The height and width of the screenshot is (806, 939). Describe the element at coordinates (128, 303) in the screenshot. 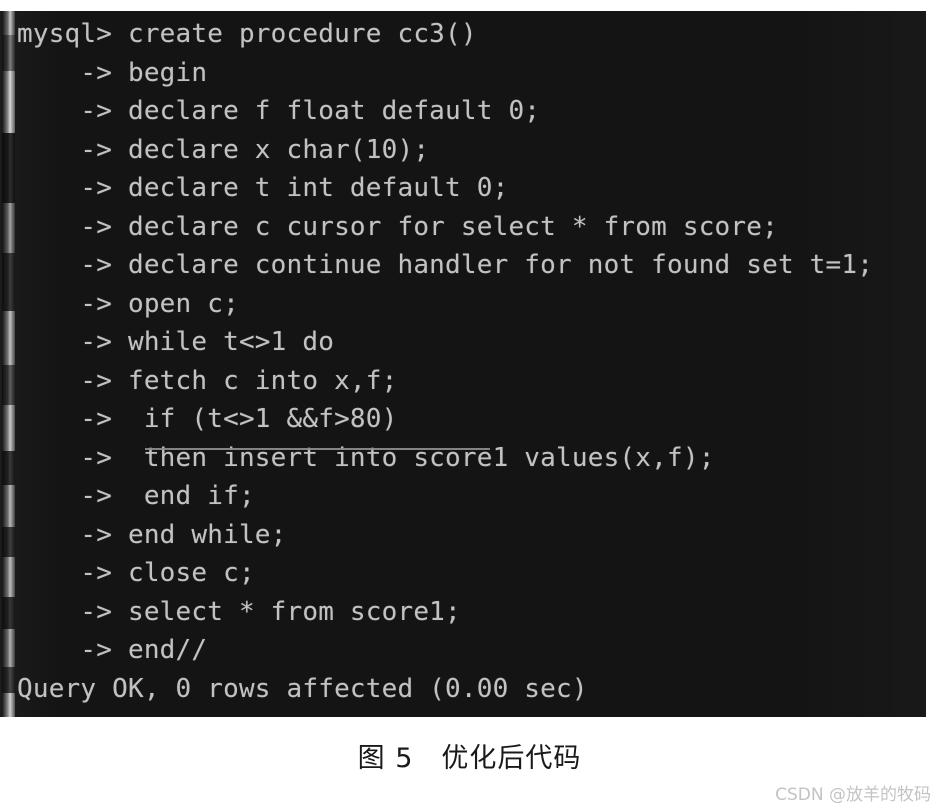

I see `console-line: -> open c;` at that location.